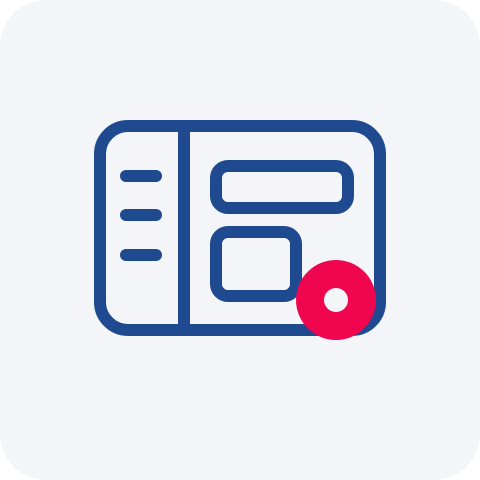 Image resolution: width=480 pixels, height=480 pixels. I want to click on header-block, so click(282, 187).